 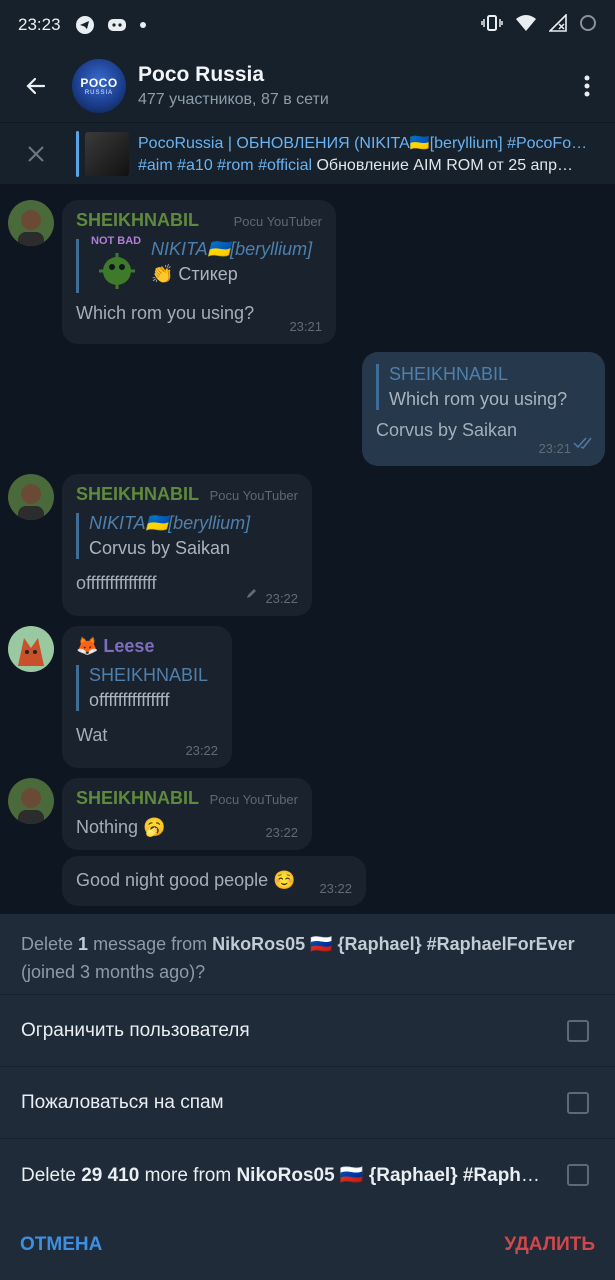 What do you see at coordinates (107, 153) in the screenshot?
I see `pinned-thumbnail` at bounding box center [107, 153].